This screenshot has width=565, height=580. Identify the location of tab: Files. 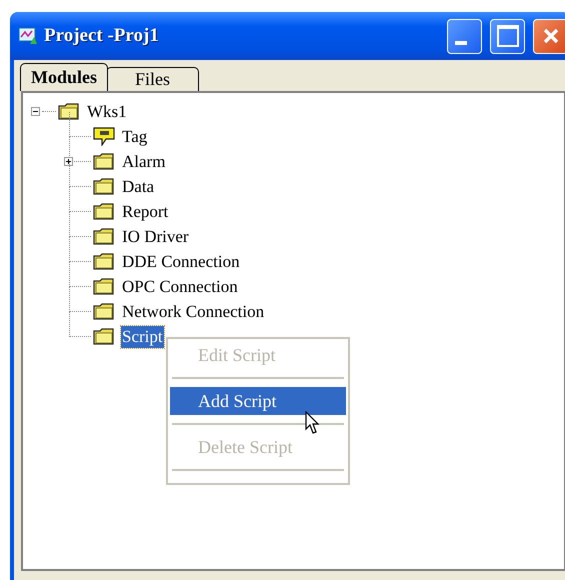
(153, 79).